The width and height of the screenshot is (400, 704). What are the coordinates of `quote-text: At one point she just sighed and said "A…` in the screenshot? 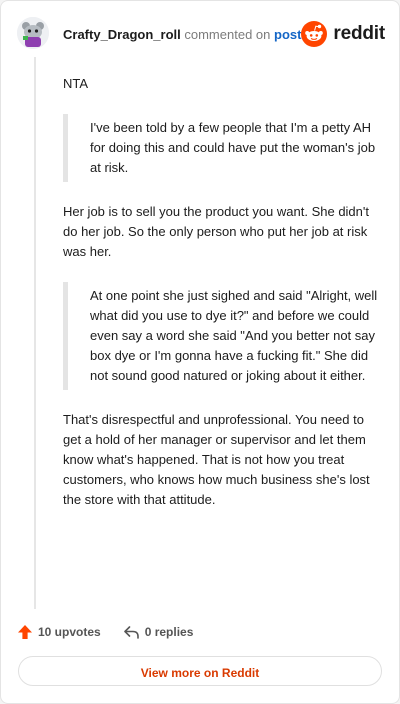 It's located at (234, 335).